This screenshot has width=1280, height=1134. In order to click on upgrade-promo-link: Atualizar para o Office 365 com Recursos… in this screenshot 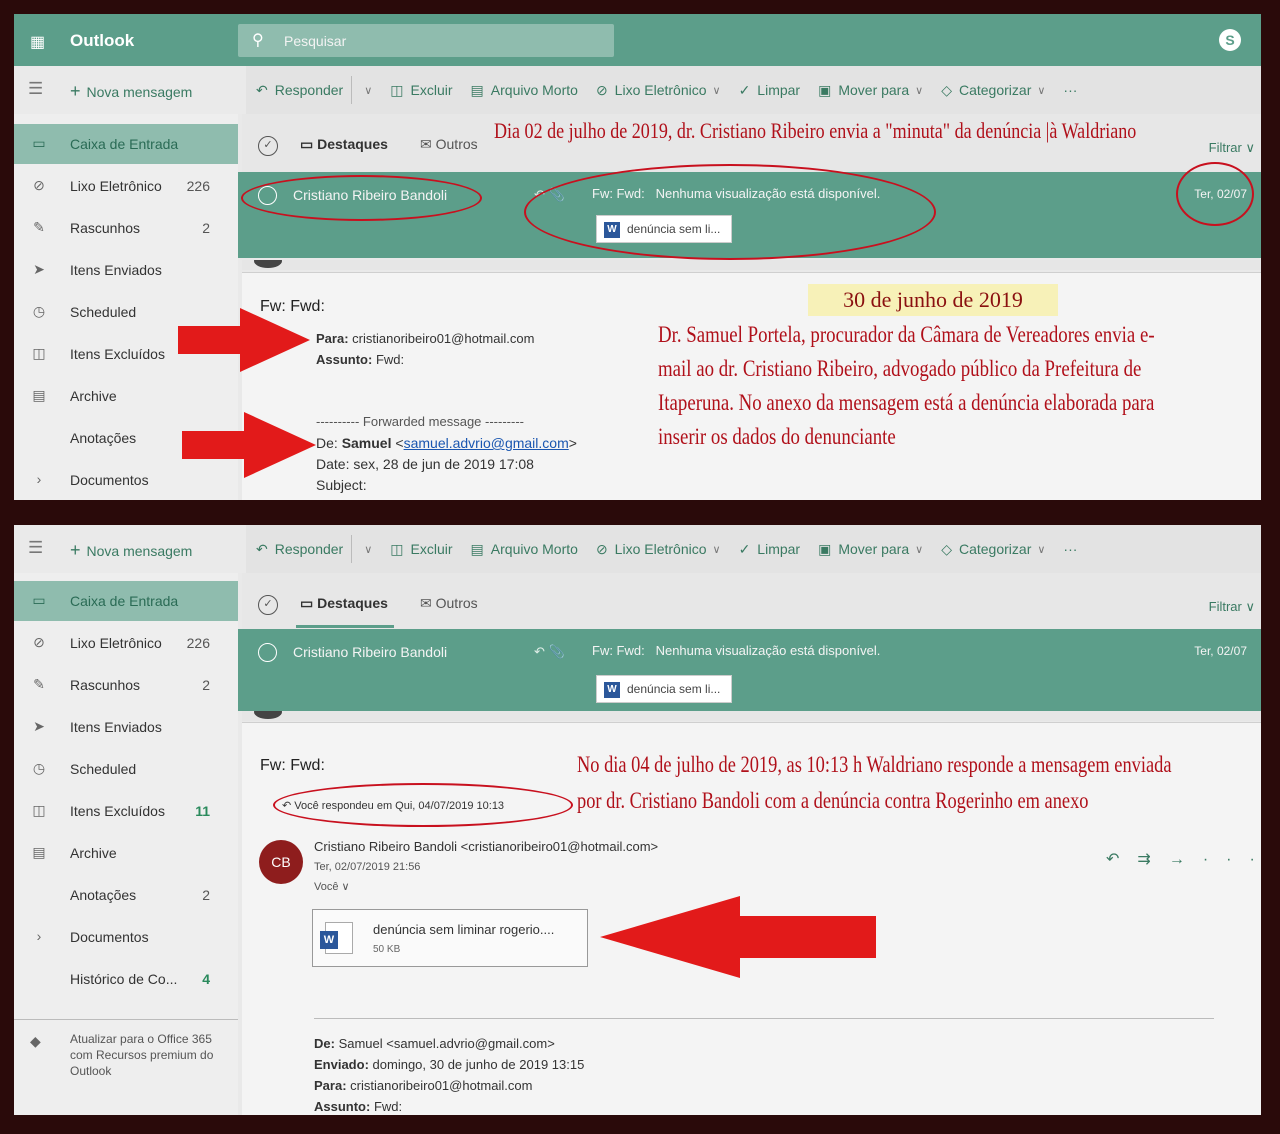, I will do `click(126, 1055)`.